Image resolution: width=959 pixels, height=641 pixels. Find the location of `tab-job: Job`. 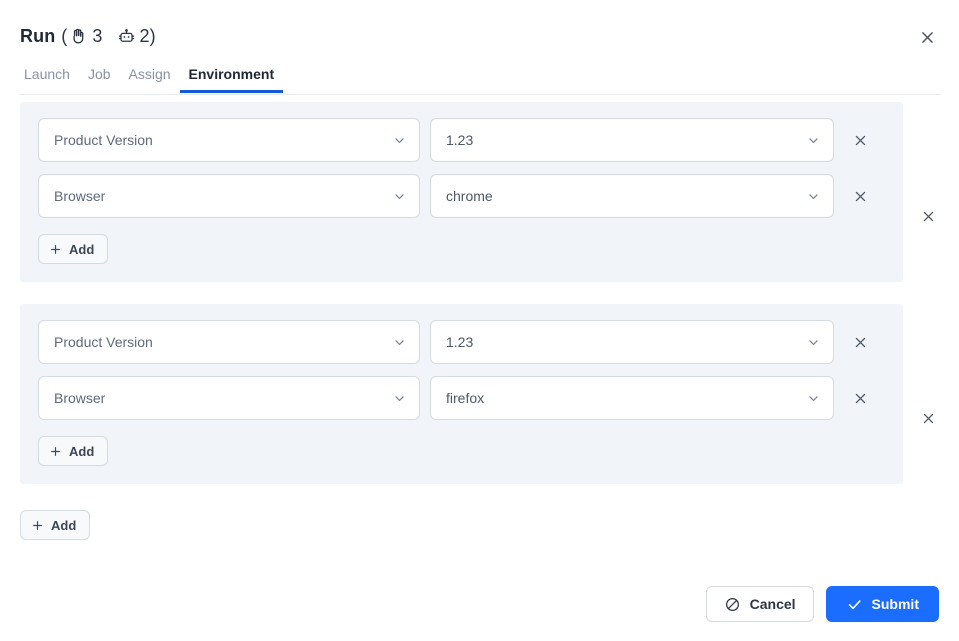

tab-job: Job is located at coordinates (99, 79).